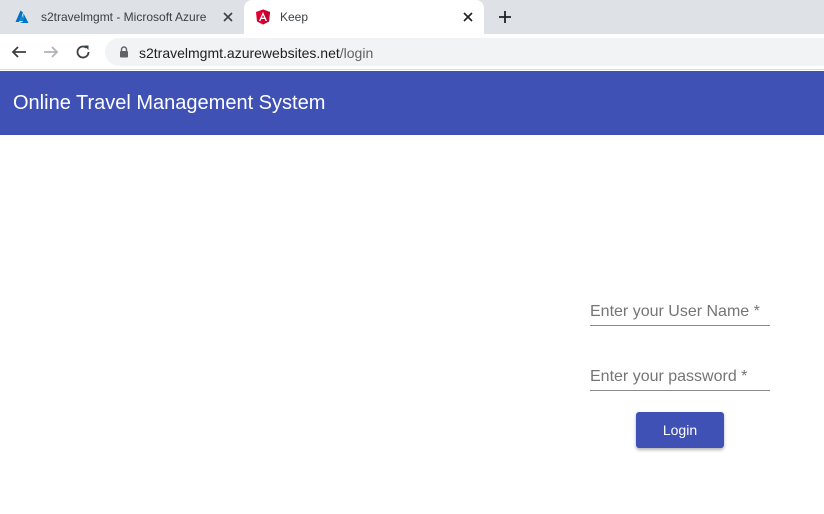 Image resolution: width=824 pixels, height=514 pixels. I want to click on username-field, so click(680, 313).